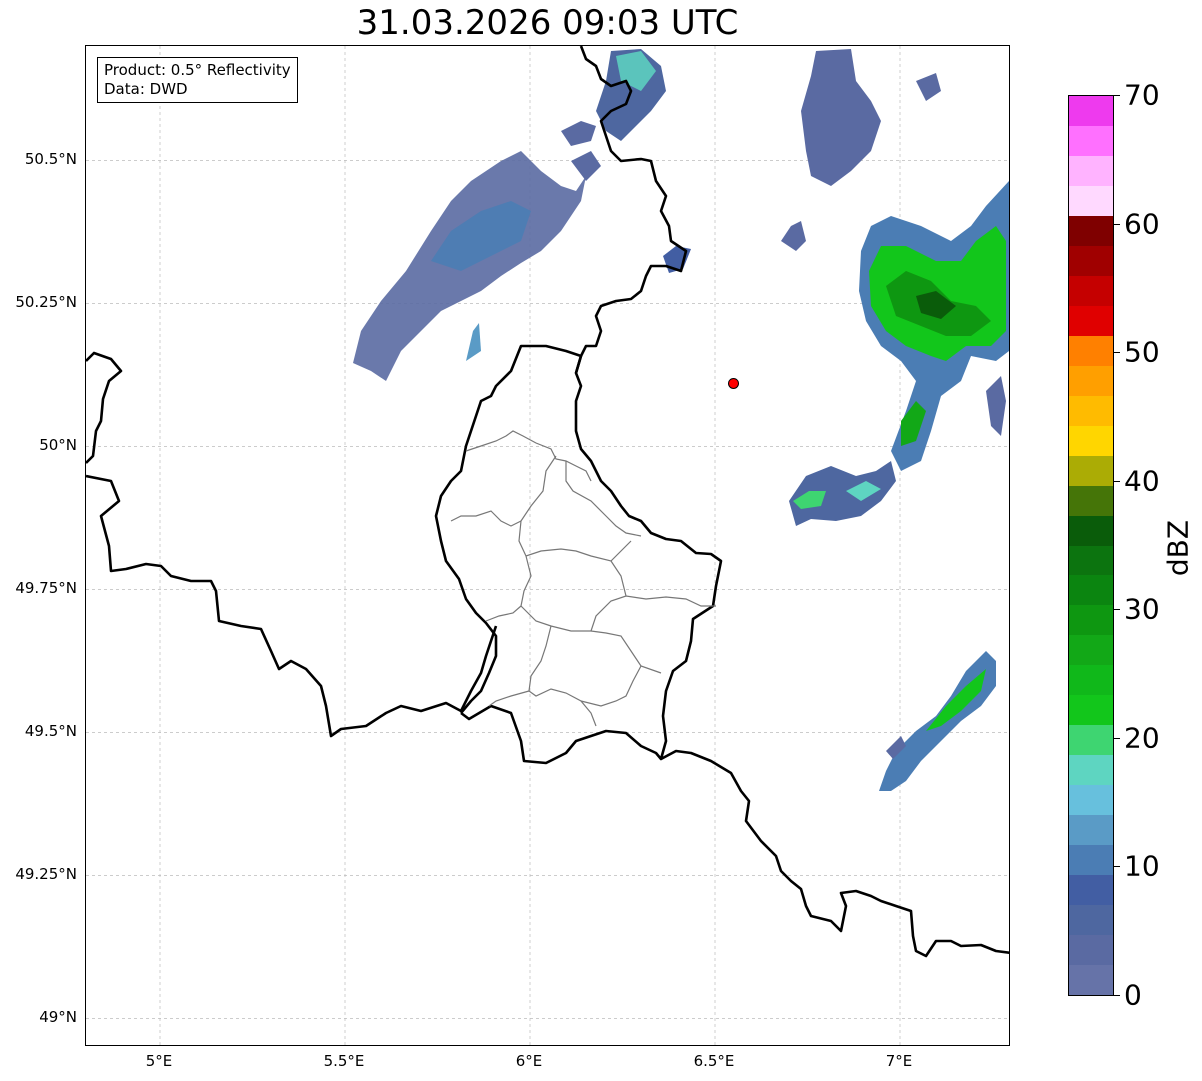 This screenshot has width=1202, height=1081. Describe the element at coordinates (733, 383) in the screenshot. I see `radar-site-marker` at that location.